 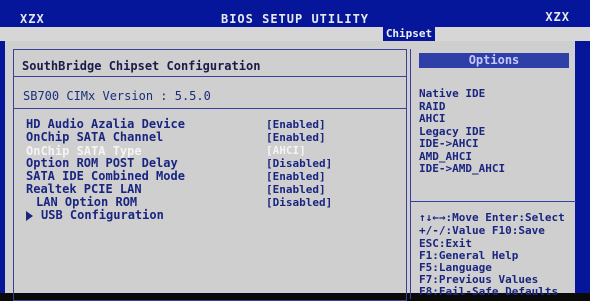 What do you see at coordinates (449, 143) in the screenshot?
I see `option-ide-ahci: IDE->AHCI` at bounding box center [449, 143].